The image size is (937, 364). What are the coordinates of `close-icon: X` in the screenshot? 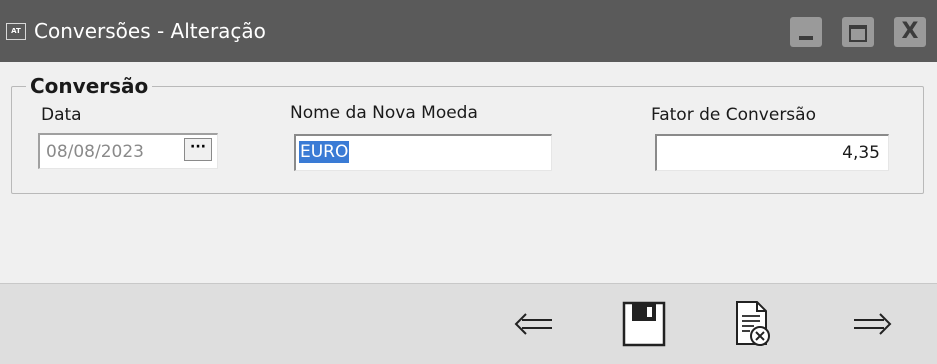 It's located at (910, 31).